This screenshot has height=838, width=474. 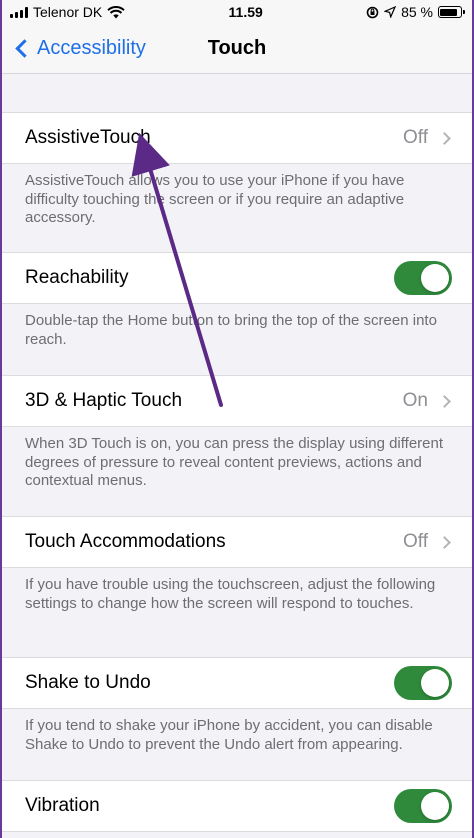 I want to click on back-button: Accessibility, so click(x=74, y=48).